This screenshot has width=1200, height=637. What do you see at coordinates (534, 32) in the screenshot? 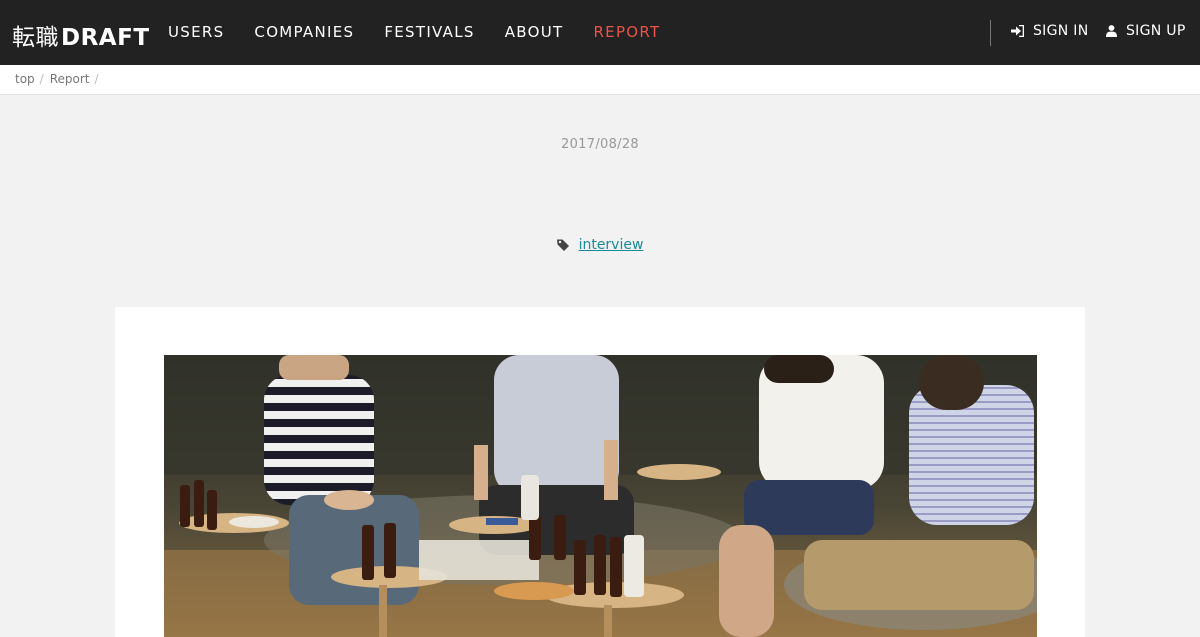
I see `nav-item-about: ABOUT` at bounding box center [534, 32].